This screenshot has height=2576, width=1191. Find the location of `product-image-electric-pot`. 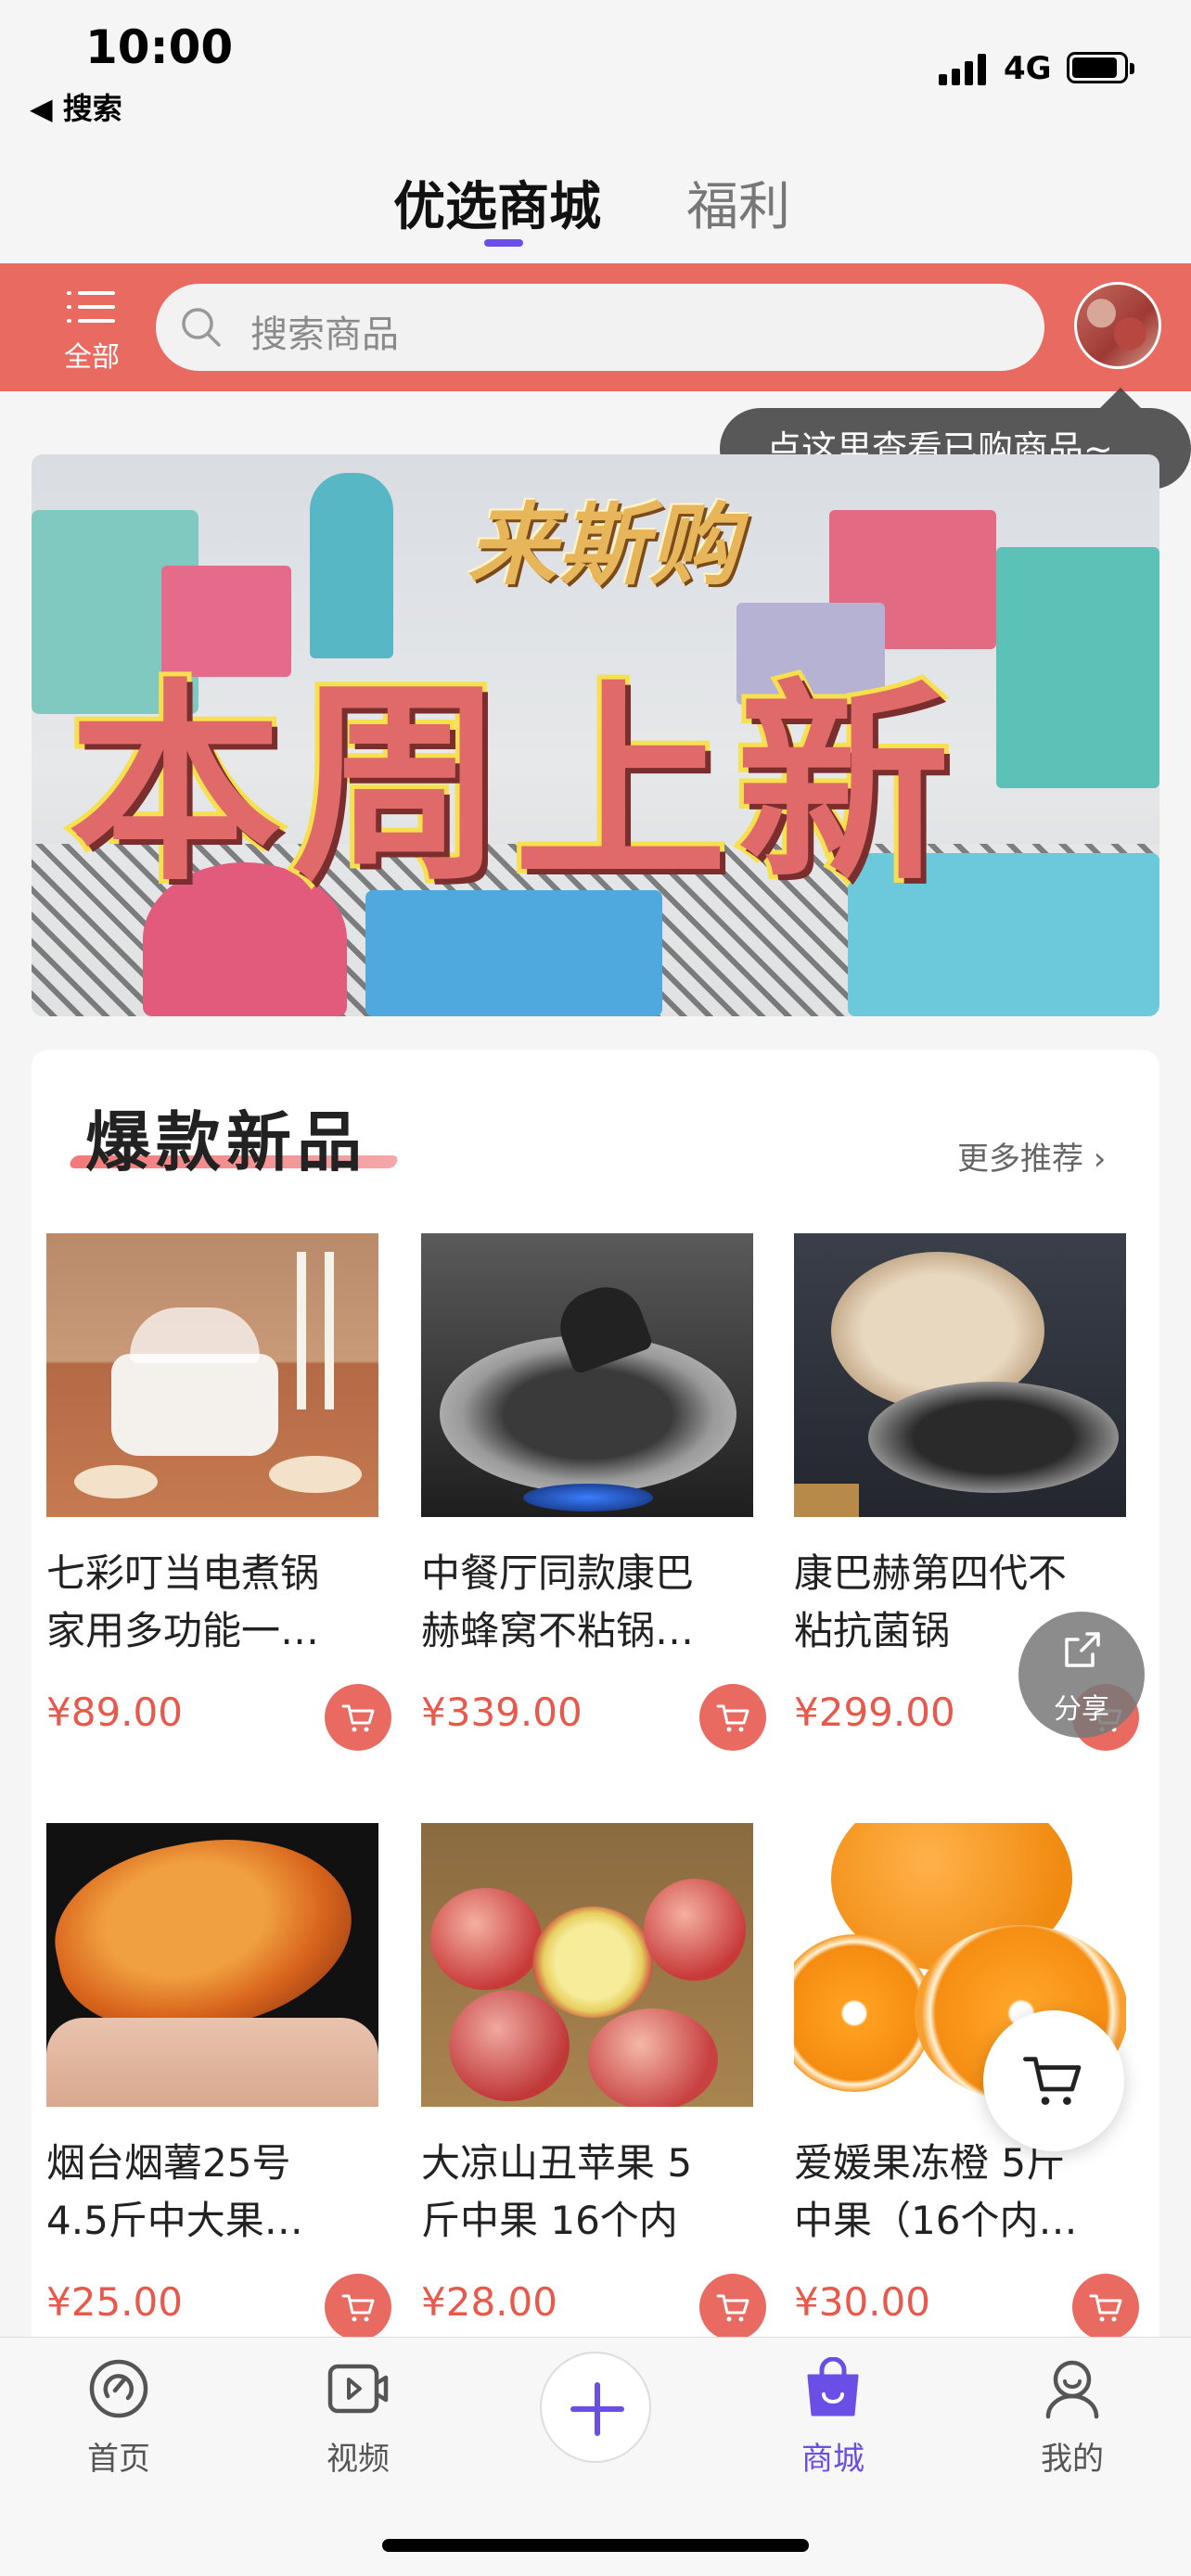

product-image-electric-pot is located at coordinates (212, 1375).